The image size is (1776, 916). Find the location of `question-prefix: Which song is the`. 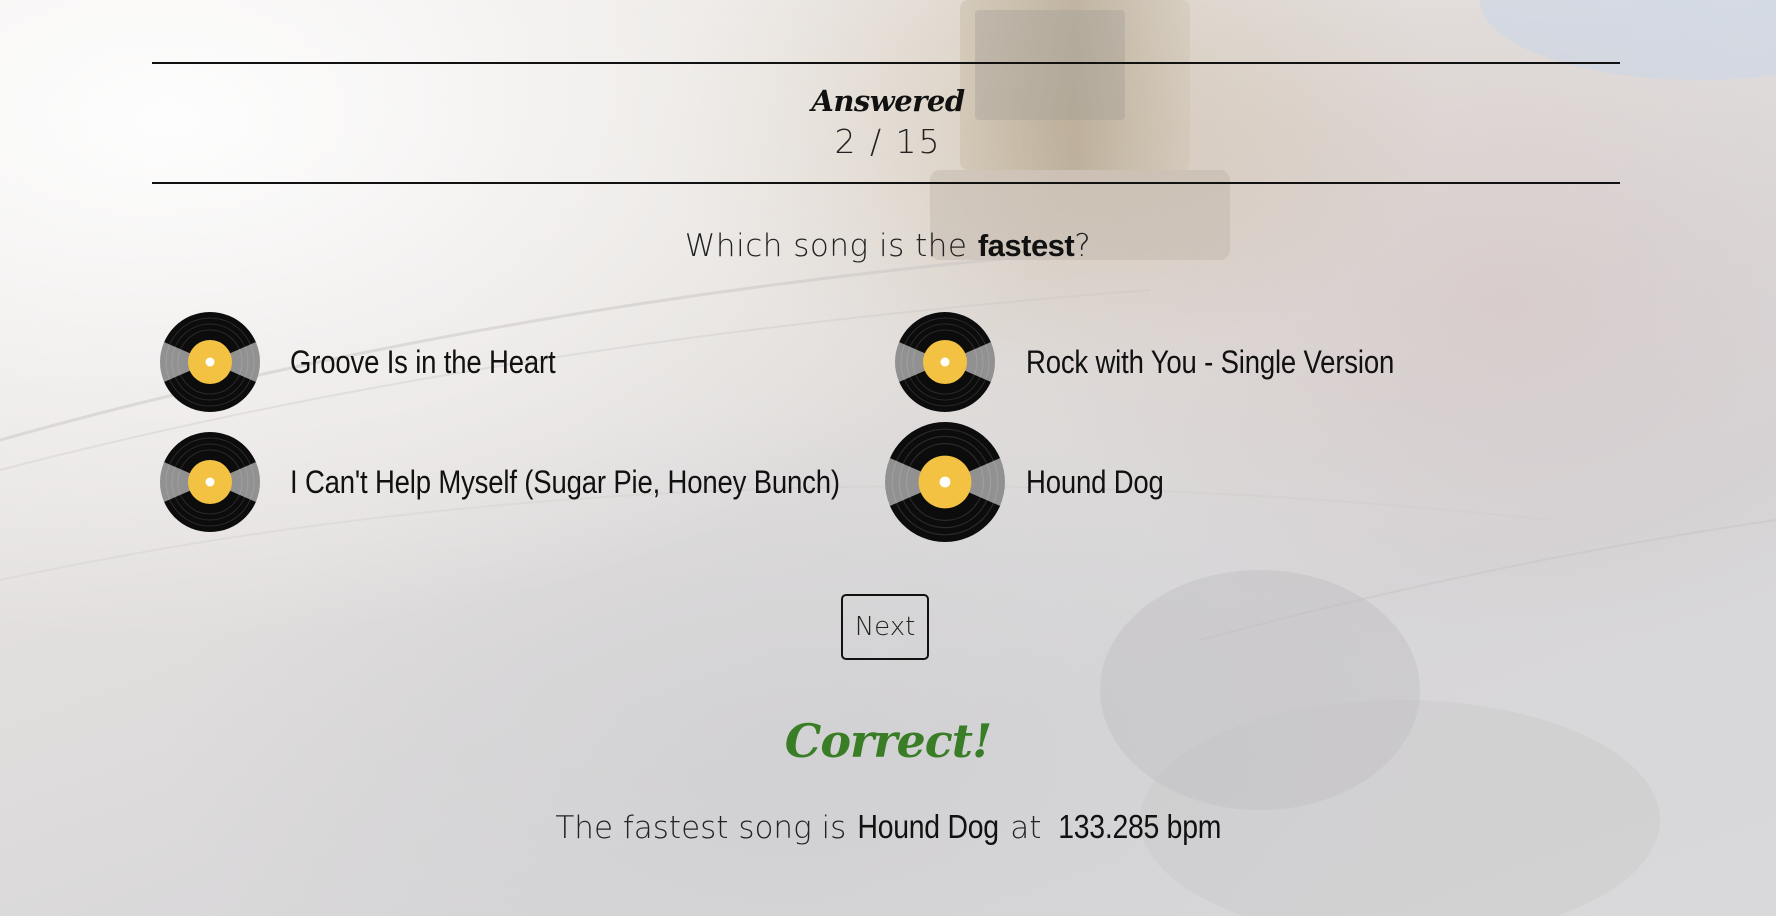

question-prefix: Which song is the is located at coordinates (831, 246).